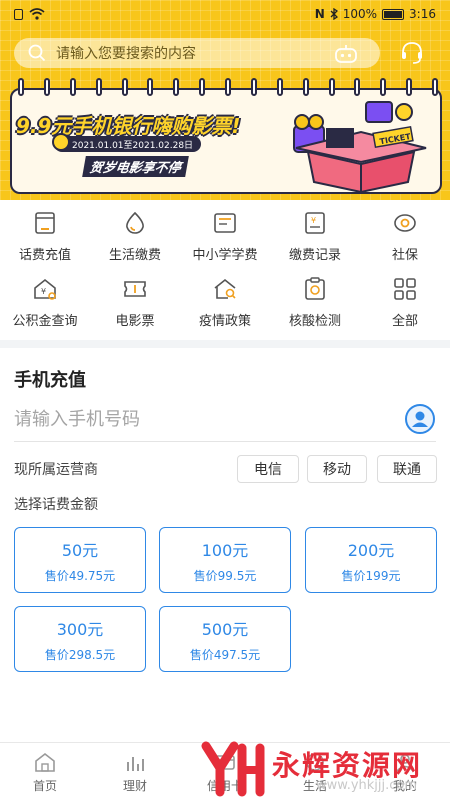  Describe the element at coordinates (225, 255) in the screenshot. I see `service-label: 中小学学费` at that location.